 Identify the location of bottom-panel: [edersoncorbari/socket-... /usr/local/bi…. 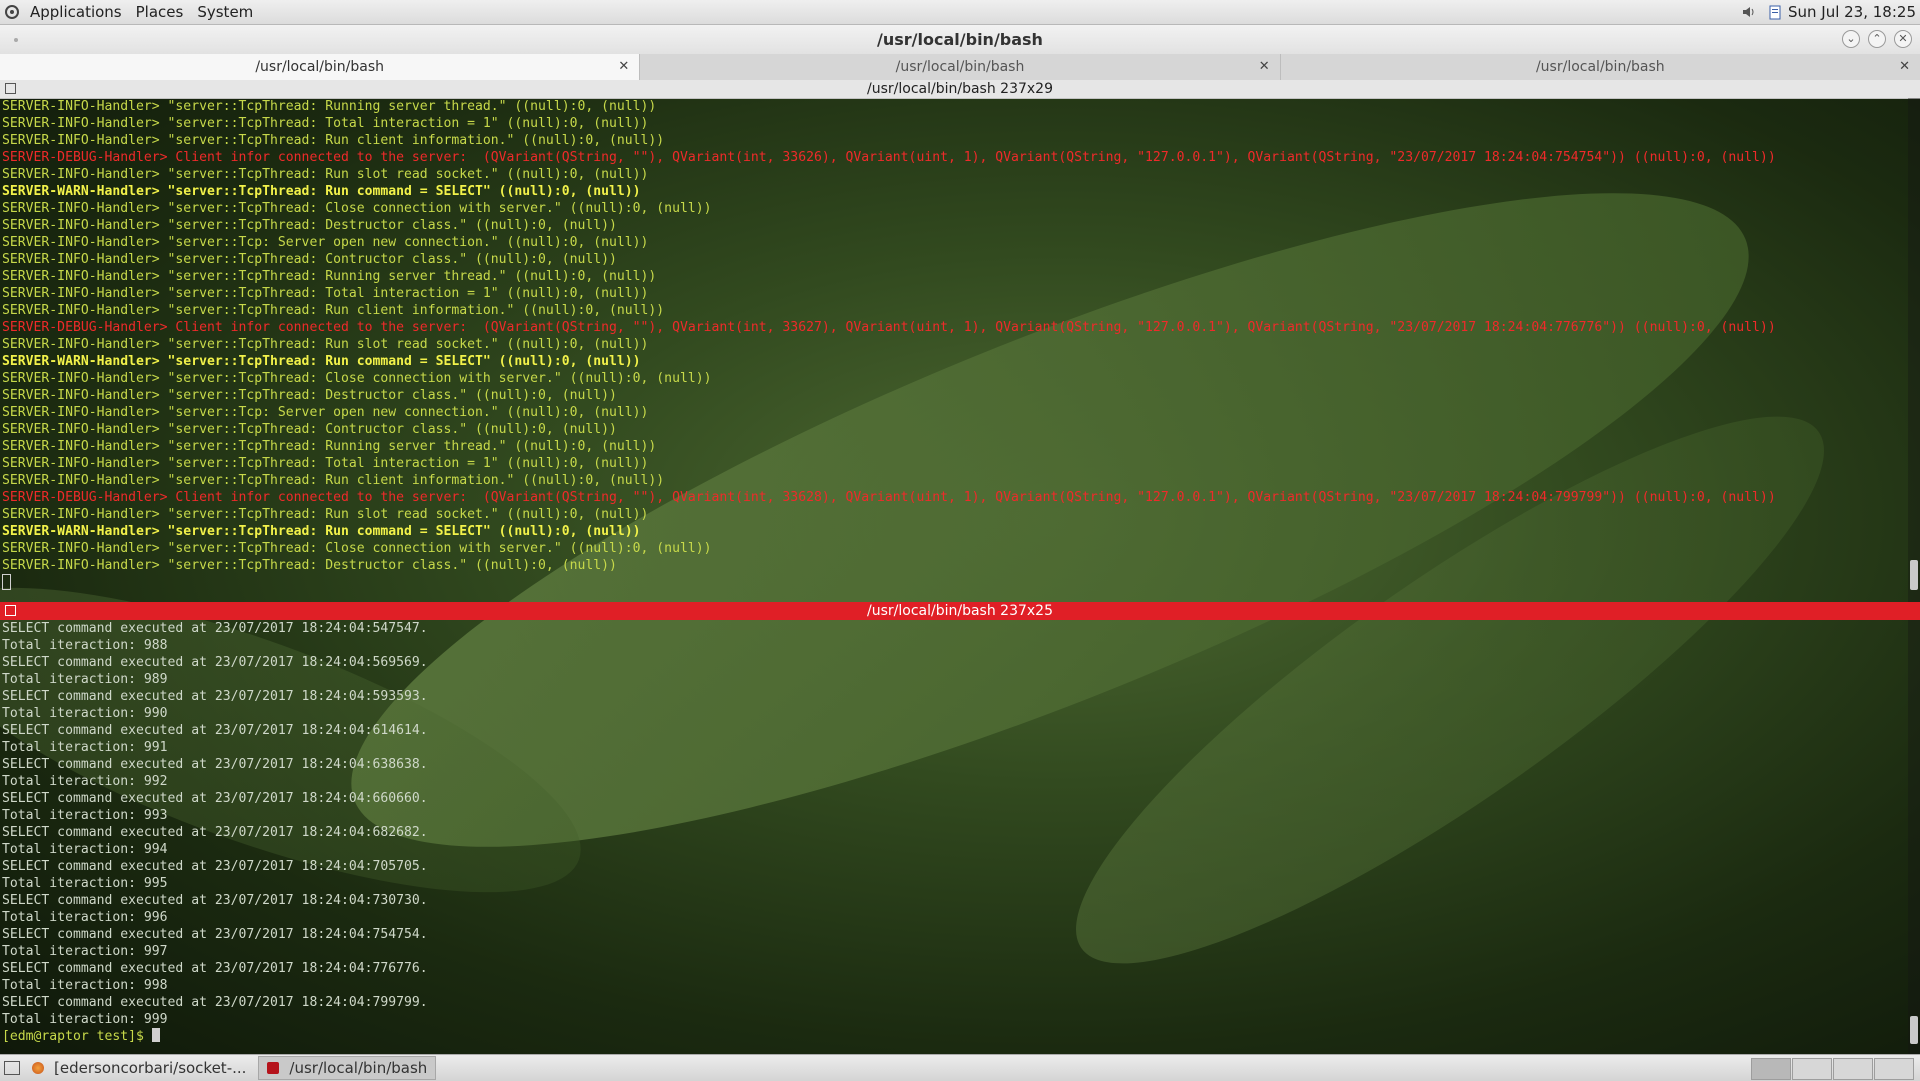
(960, 1067).